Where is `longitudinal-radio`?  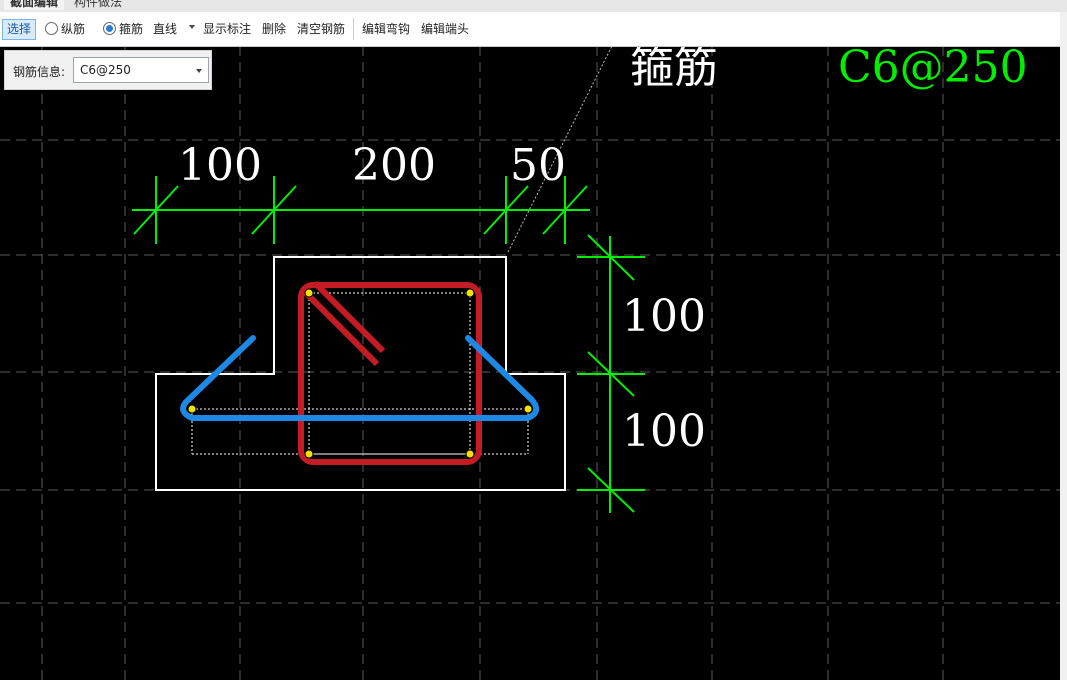
longitudinal-radio is located at coordinates (51, 28).